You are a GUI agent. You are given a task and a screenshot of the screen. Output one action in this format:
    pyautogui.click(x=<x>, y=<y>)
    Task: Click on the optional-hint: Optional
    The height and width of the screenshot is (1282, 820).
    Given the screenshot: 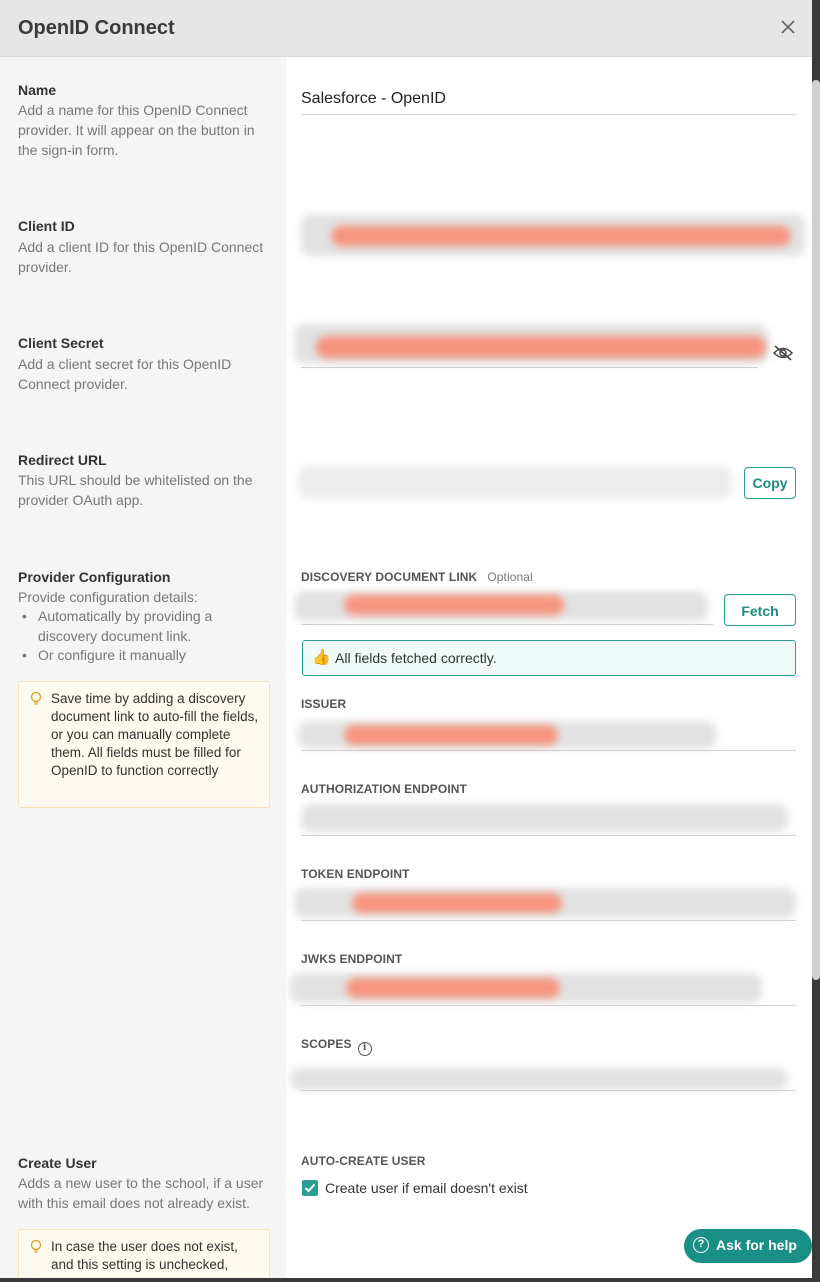 What is the action you would take?
    pyautogui.click(x=510, y=577)
    